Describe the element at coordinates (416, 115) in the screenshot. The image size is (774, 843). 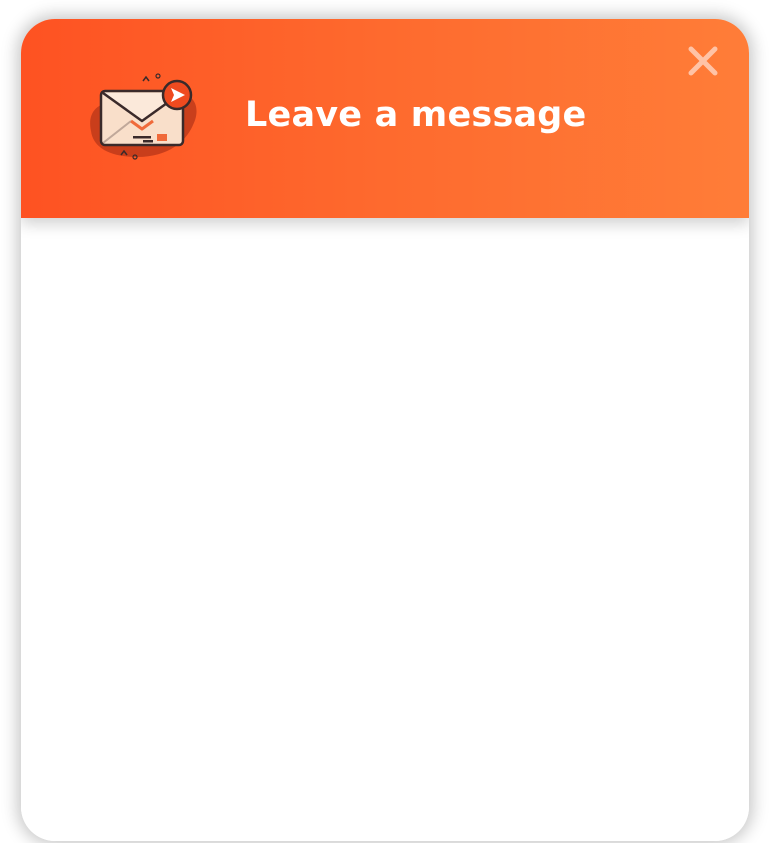
I see `header-title: Leave a message` at that location.